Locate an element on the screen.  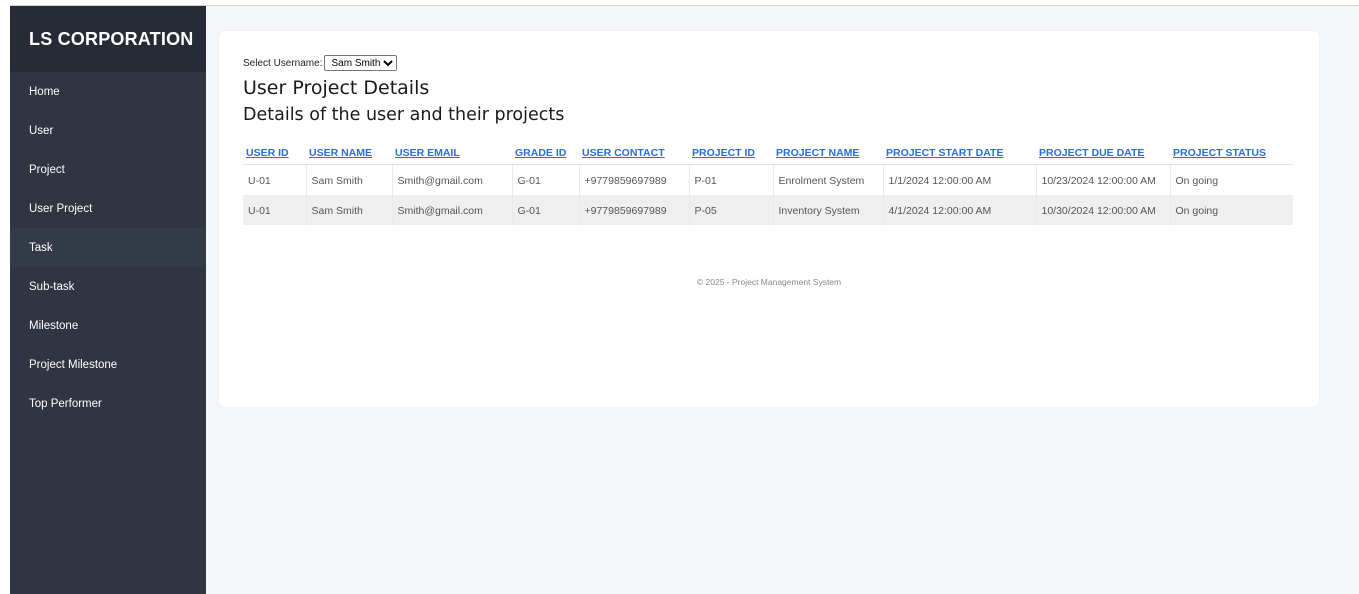
sidebar-item-task: Task is located at coordinates (108, 247).